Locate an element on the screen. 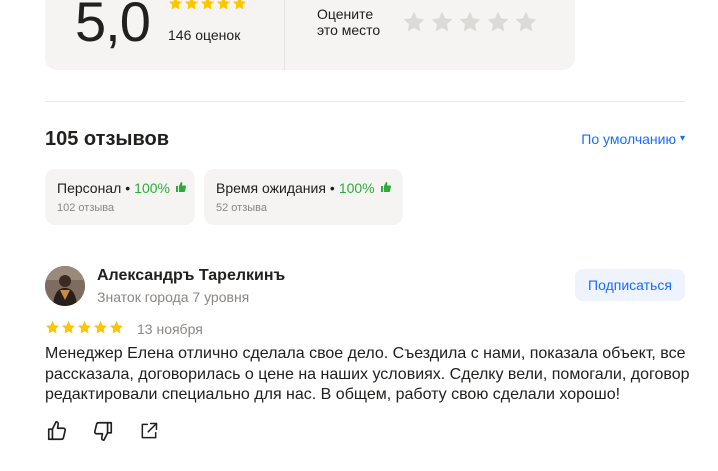 The height and width of the screenshot is (471, 718). review-author-level: Знаток города 7 уровня is located at coordinates (173, 297).